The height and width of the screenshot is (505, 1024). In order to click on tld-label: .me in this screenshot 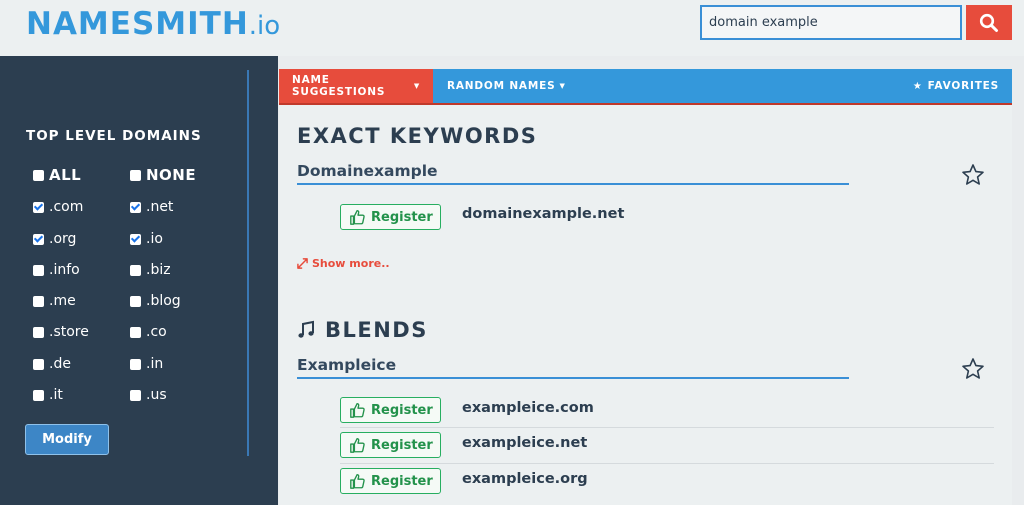, I will do `click(62, 301)`.